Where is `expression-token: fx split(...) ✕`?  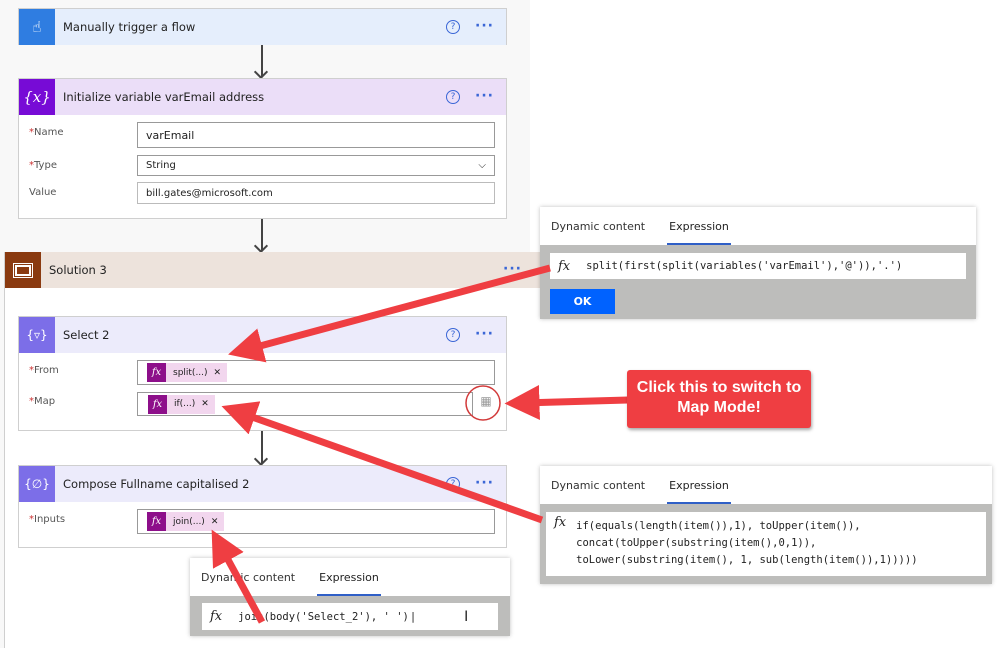 expression-token: fx split(...) ✕ is located at coordinates (187, 372).